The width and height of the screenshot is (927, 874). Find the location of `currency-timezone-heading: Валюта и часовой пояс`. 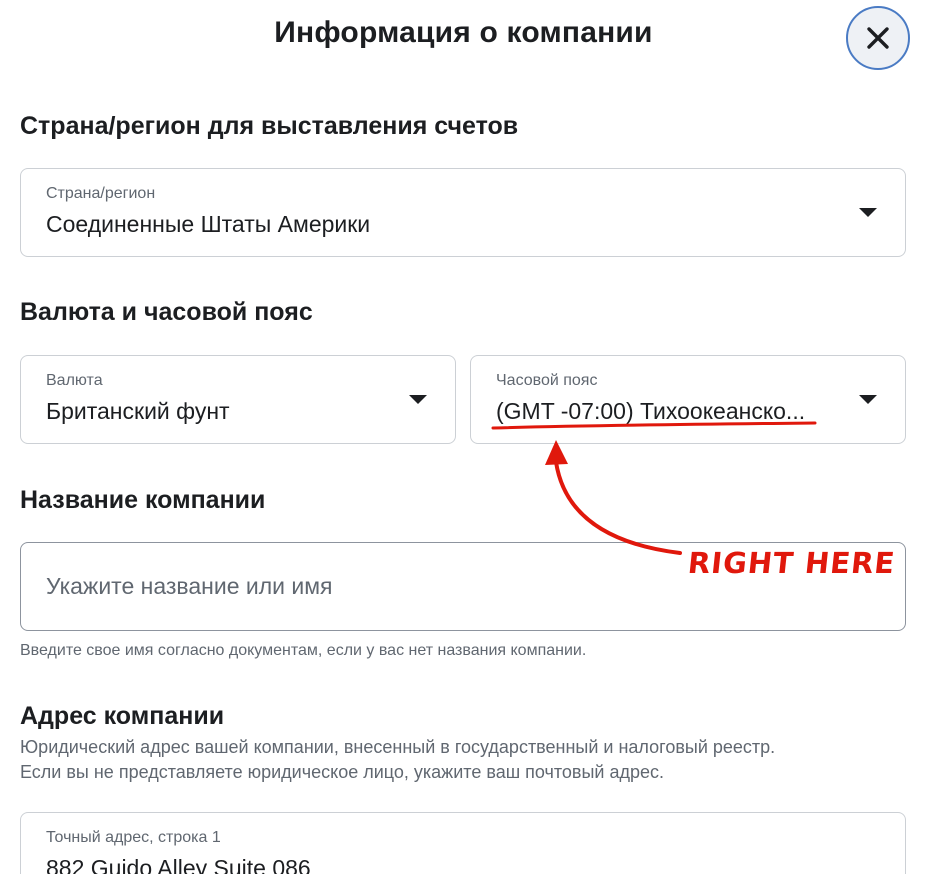

currency-timezone-heading: Валюта и часовой пояс is located at coordinates (166, 312).